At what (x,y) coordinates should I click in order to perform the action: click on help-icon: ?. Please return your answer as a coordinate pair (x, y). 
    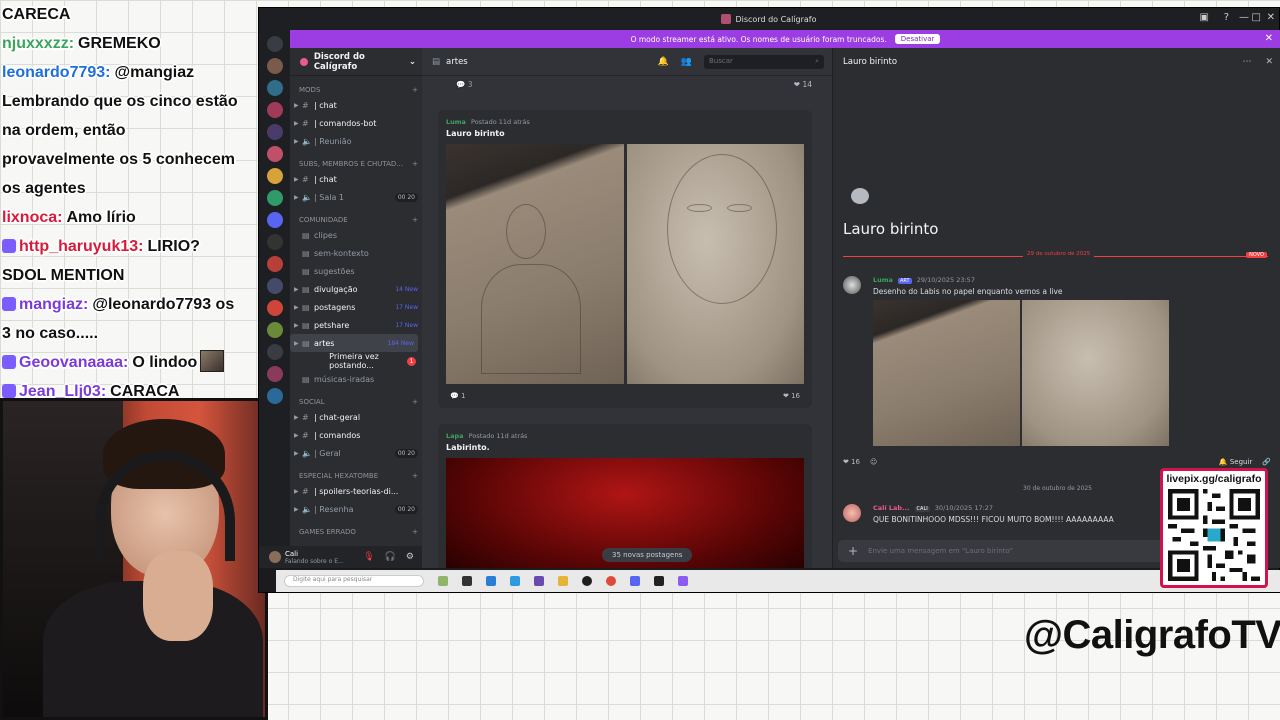
    Looking at the image, I should click on (1226, 17).